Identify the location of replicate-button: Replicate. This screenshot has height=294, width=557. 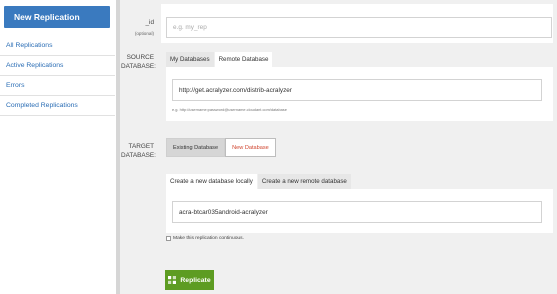
(189, 280).